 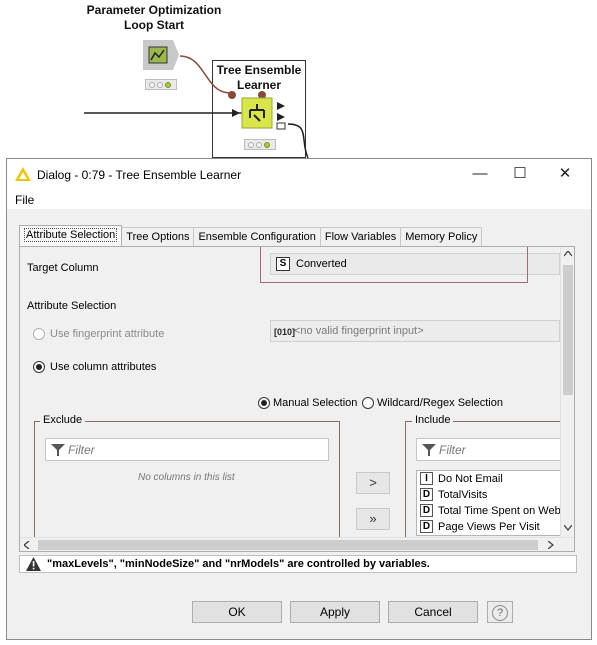 What do you see at coordinates (551, 545) in the screenshot?
I see `chevron-right-icon` at bounding box center [551, 545].